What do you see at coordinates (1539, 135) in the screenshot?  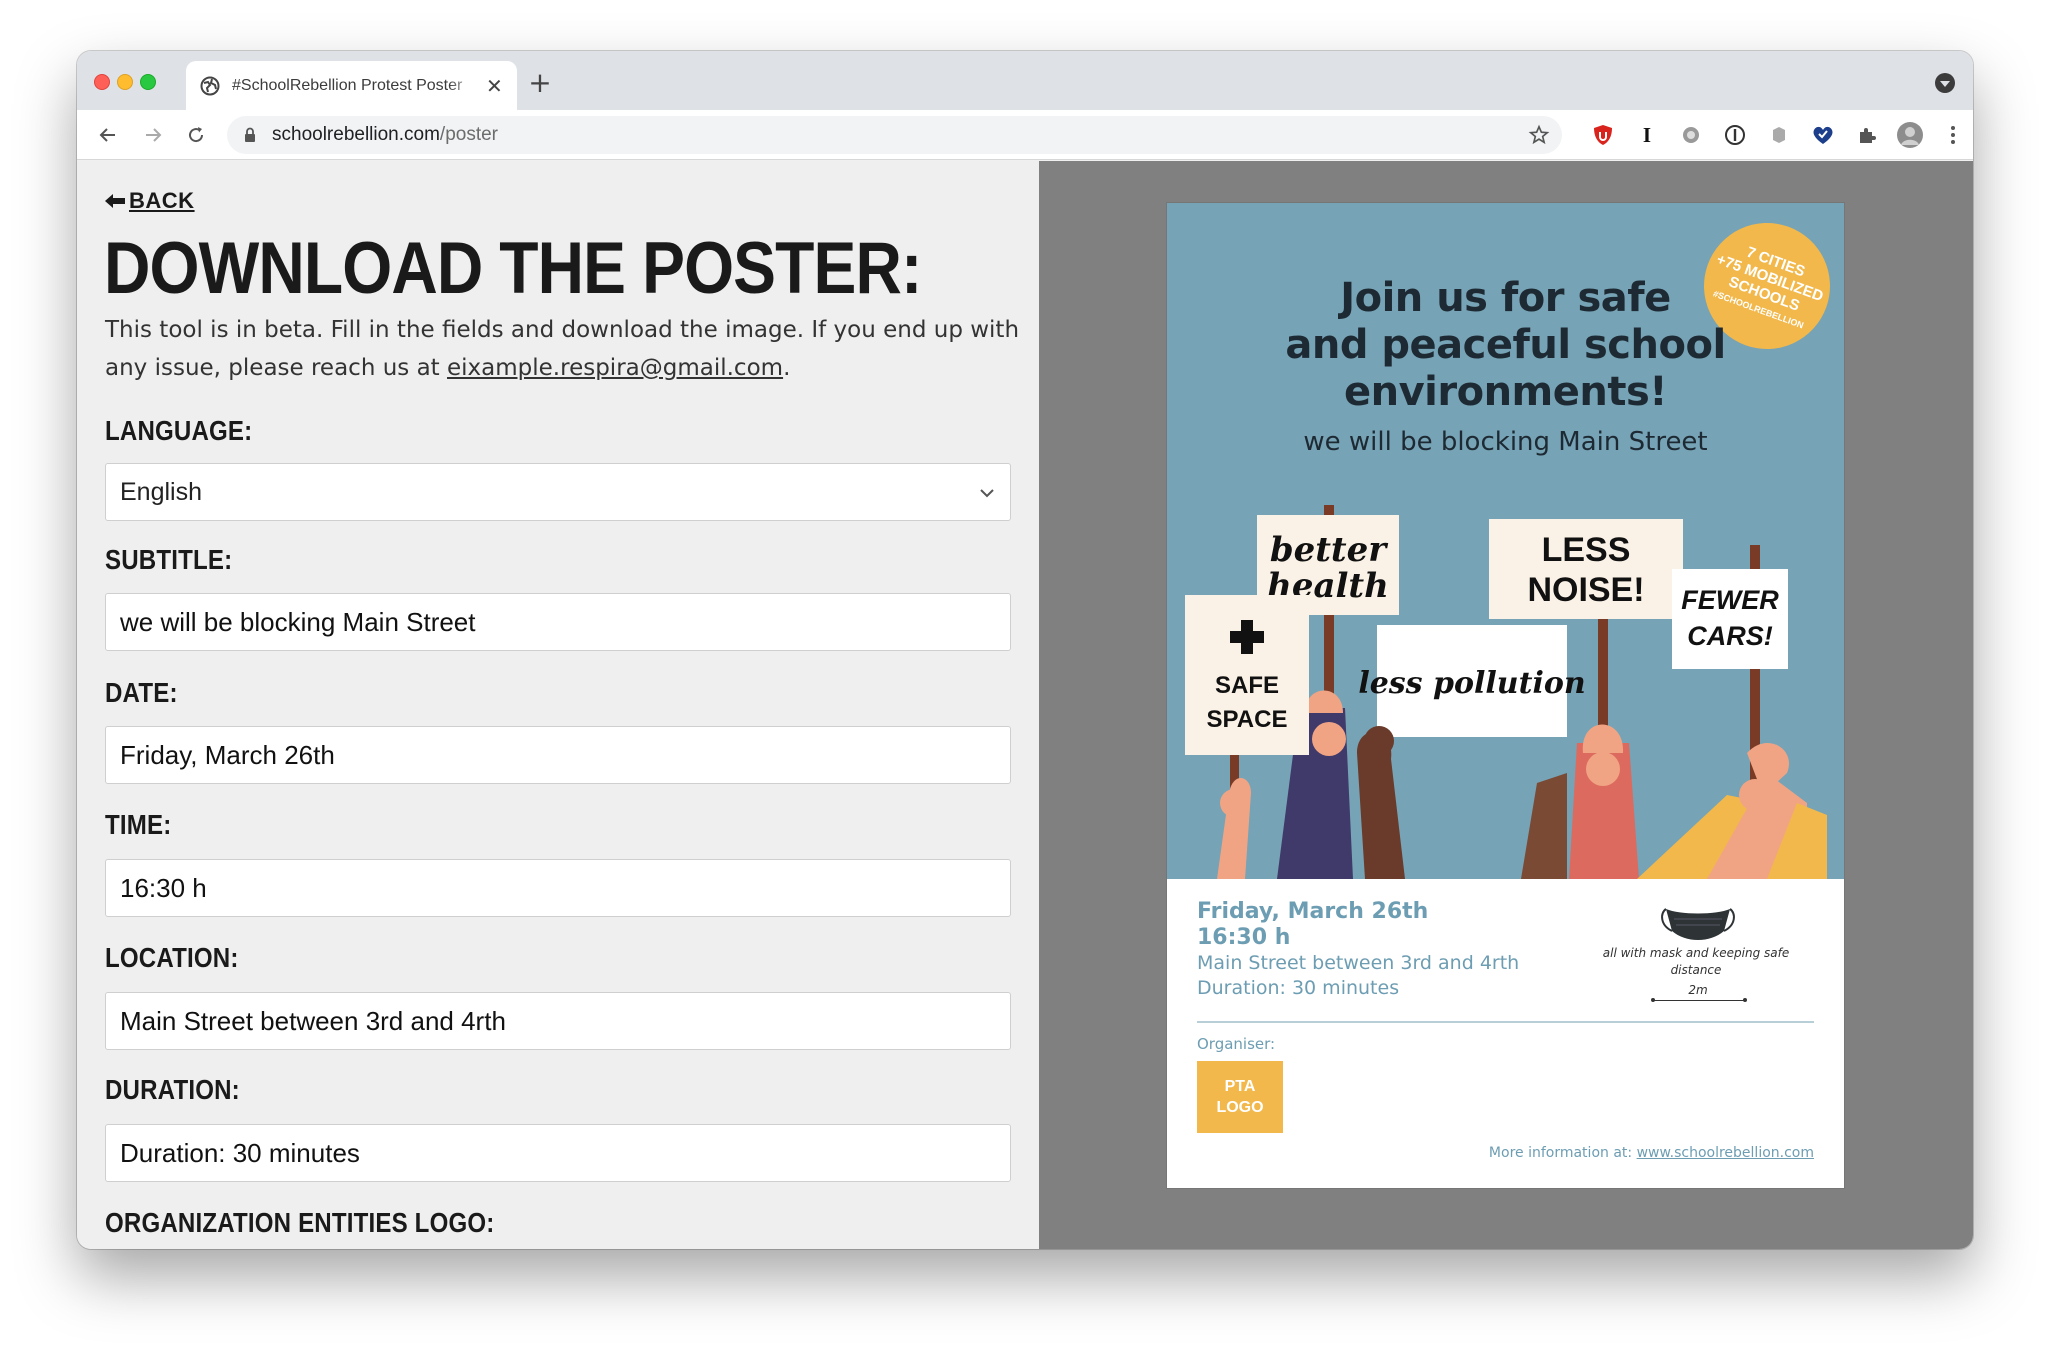 I see `bookmark-star-icon` at bounding box center [1539, 135].